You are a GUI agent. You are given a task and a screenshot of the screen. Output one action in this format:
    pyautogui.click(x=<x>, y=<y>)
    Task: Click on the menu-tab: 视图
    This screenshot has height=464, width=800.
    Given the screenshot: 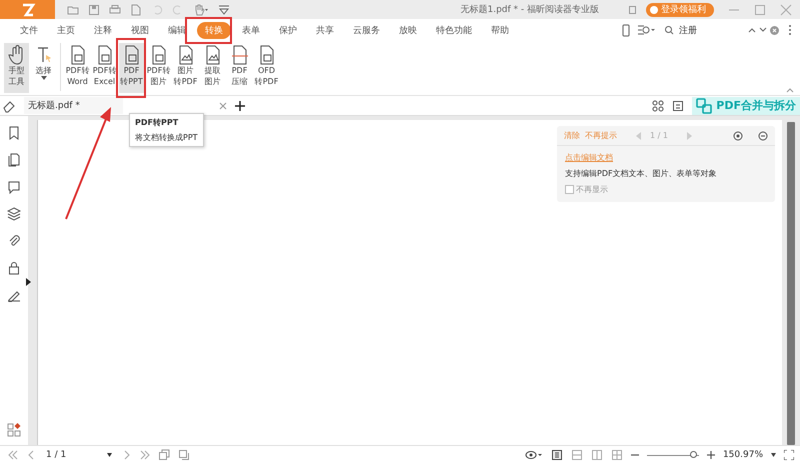 What is the action you would take?
    pyautogui.click(x=140, y=30)
    